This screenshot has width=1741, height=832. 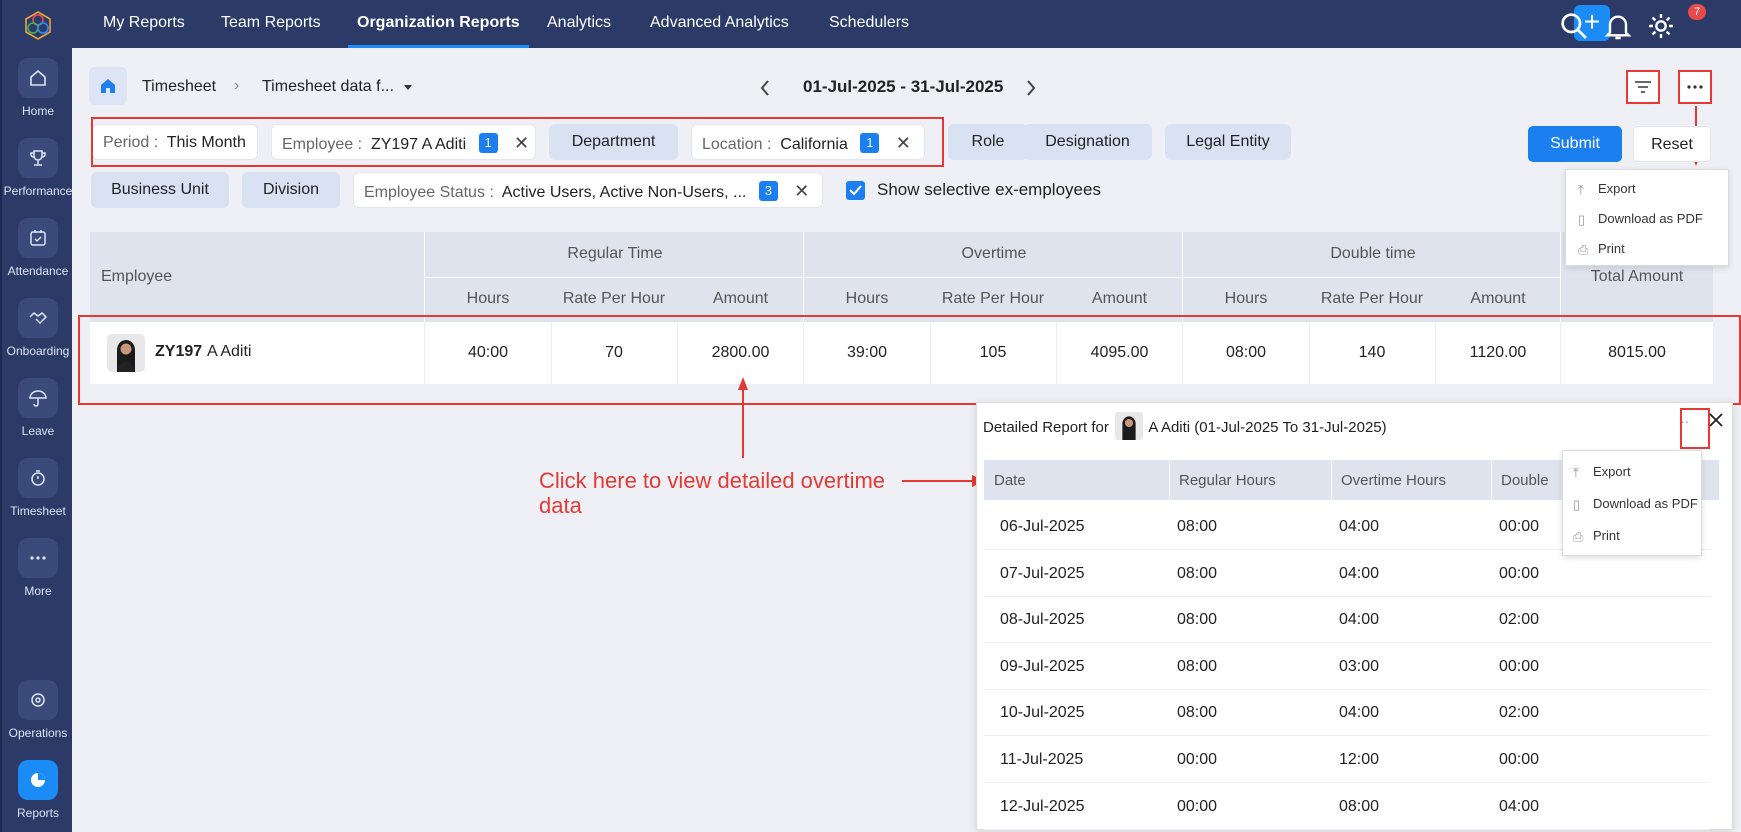 I want to click on table-cell: 04:00, so click(x=1359, y=573).